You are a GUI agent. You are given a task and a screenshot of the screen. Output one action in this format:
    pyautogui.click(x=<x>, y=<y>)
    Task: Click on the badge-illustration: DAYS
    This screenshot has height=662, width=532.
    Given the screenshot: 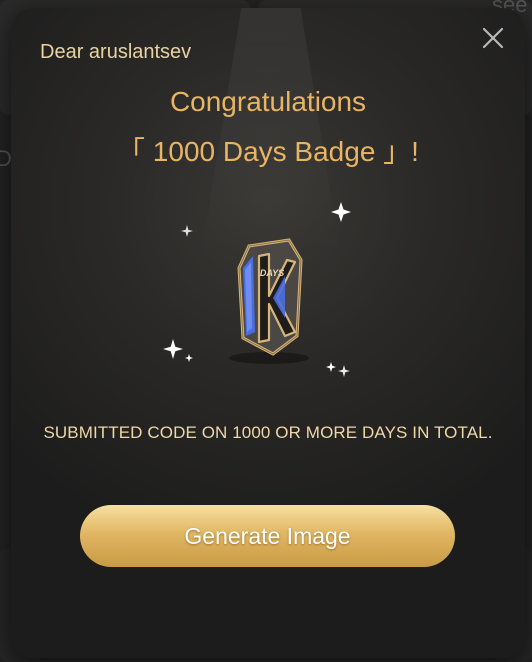 What is the action you would take?
    pyautogui.click(x=268, y=293)
    